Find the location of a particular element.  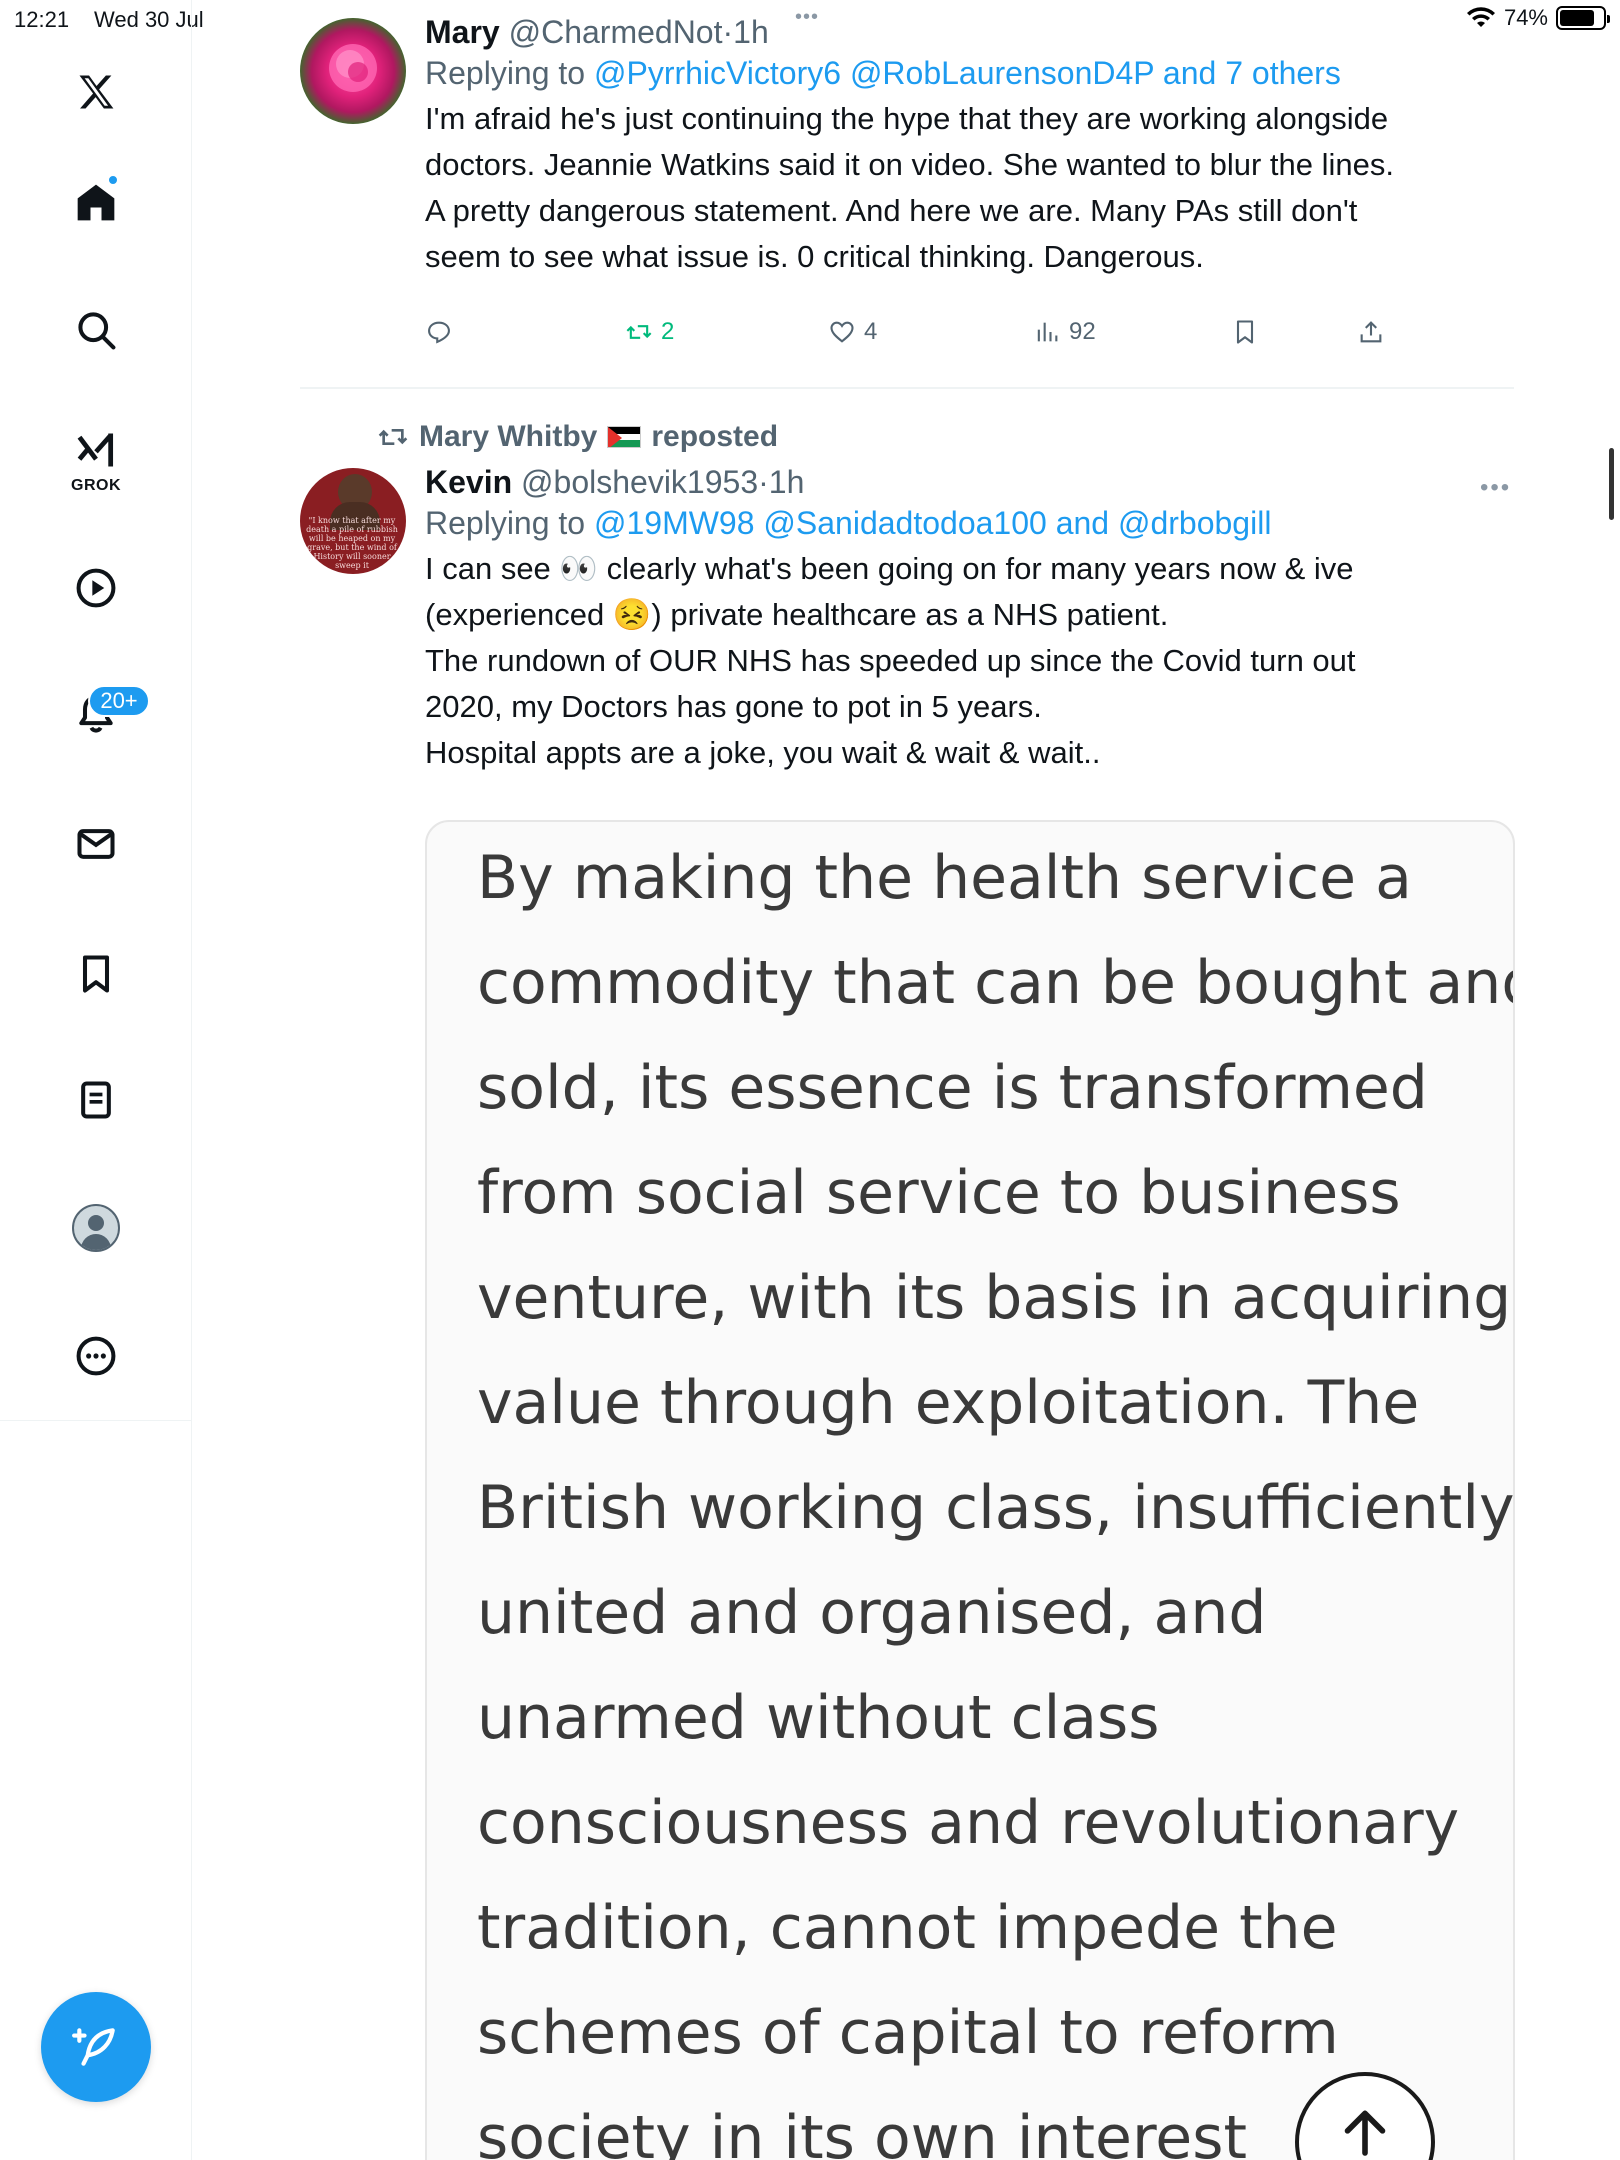

lists-icon is located at coordinates (96, 1100).